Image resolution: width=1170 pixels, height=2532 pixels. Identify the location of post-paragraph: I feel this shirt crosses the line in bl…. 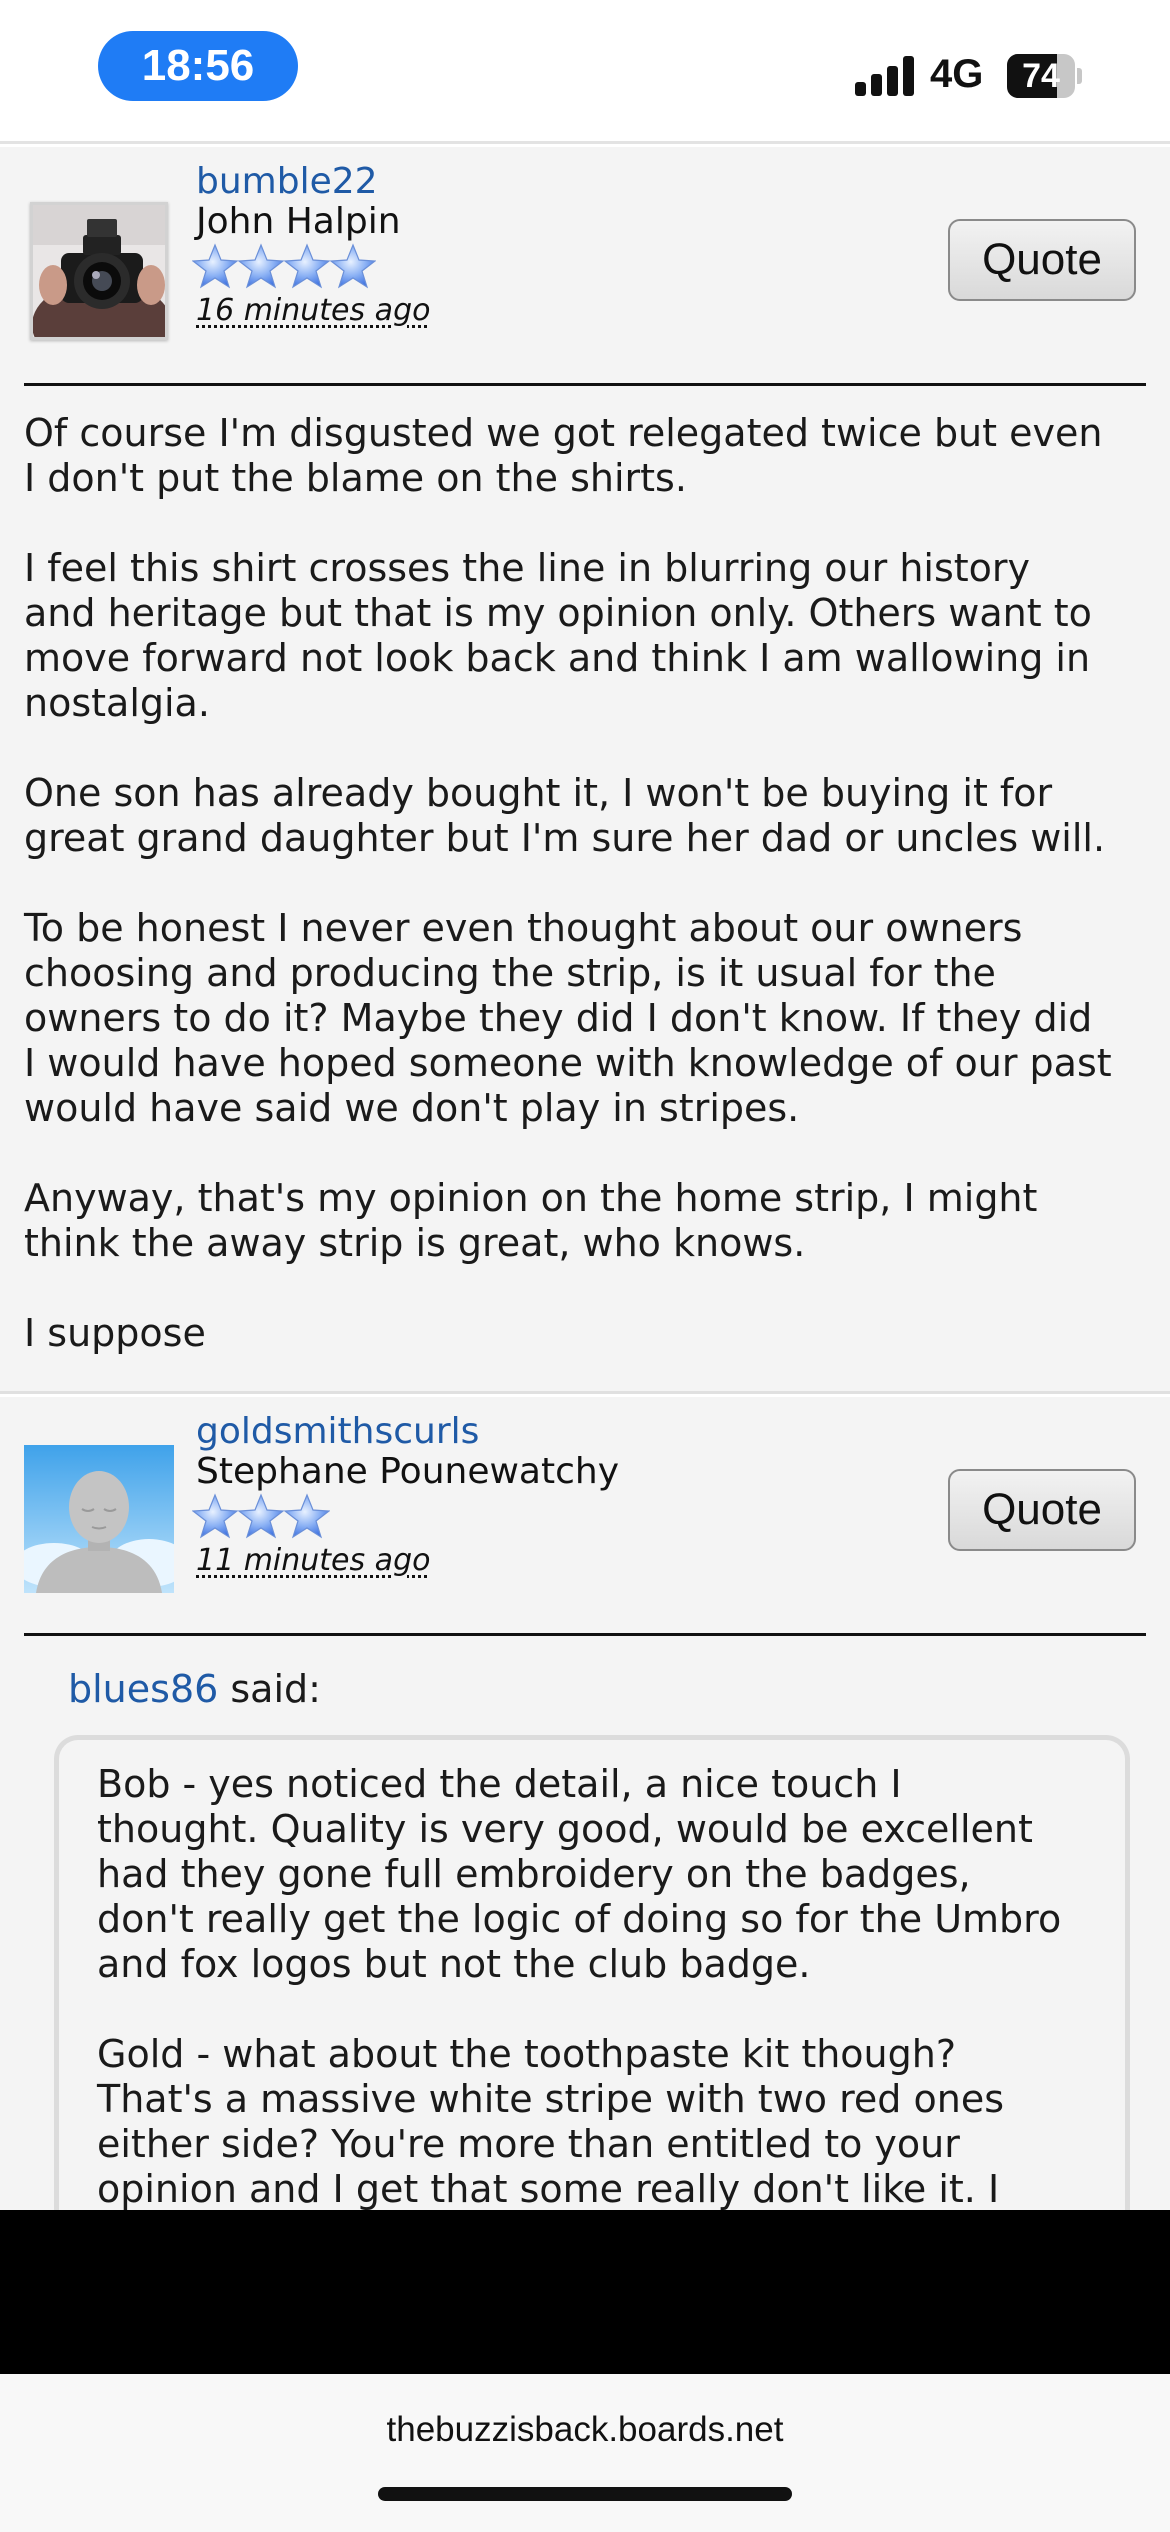
(558, 635).